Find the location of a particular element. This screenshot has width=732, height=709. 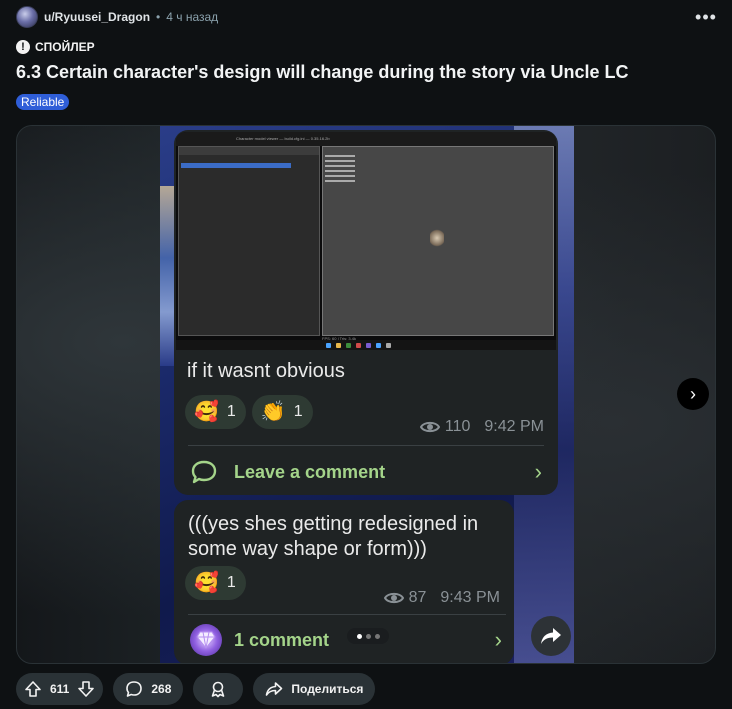

reactions: 🥰 1 👏 1 is located at coordinates (249, 412).